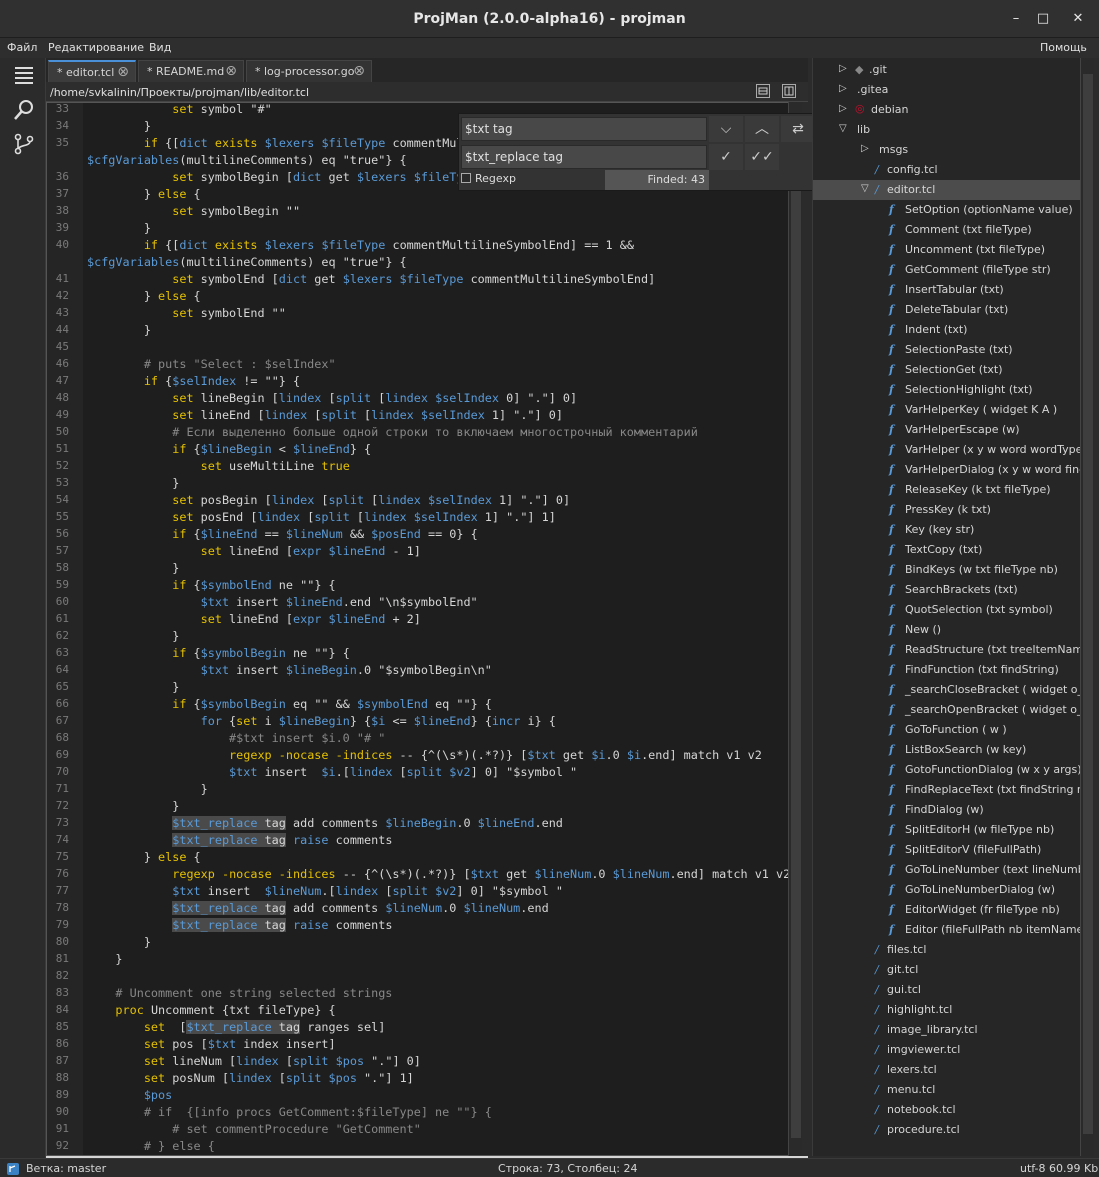 The height and width of the screenshot is (1177, 1099). I want to click on tree-item: ▷ ◎ debian, so click(946, 110).